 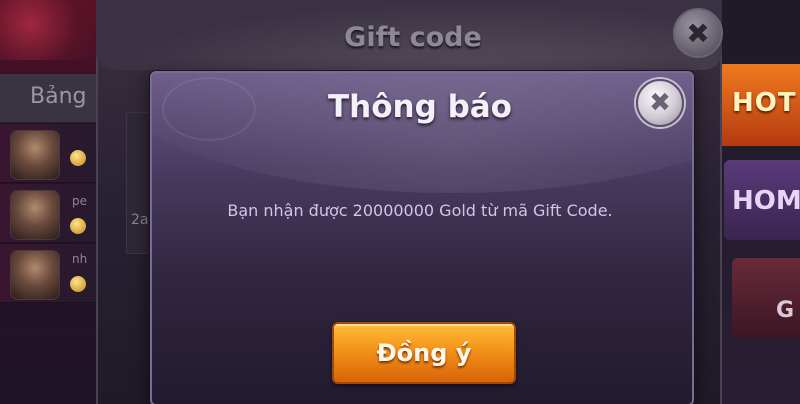 What do you see at coordinates (764, 103) in the screenshot?
I see `hot-button-label: HOT` at bounding box center [764, 103].